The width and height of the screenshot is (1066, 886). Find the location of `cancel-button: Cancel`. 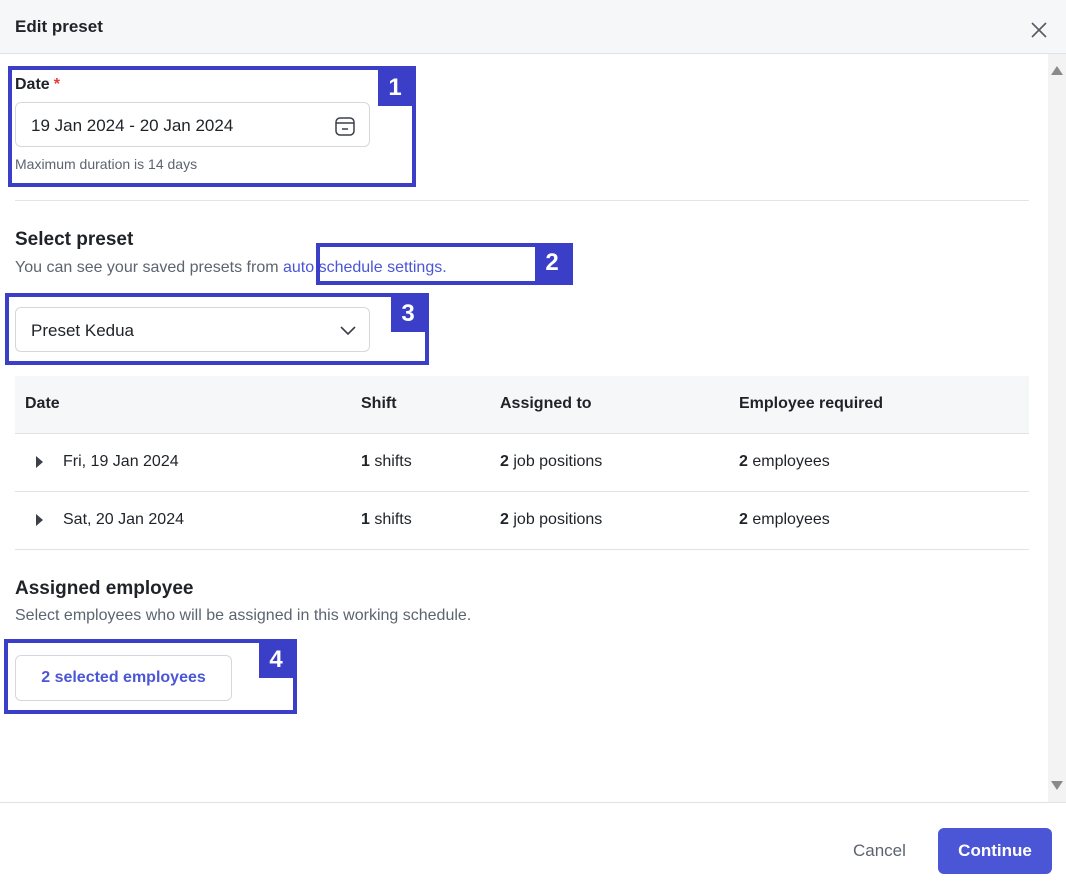

cancel-button: Cancel is located at coordinates (879, 851).